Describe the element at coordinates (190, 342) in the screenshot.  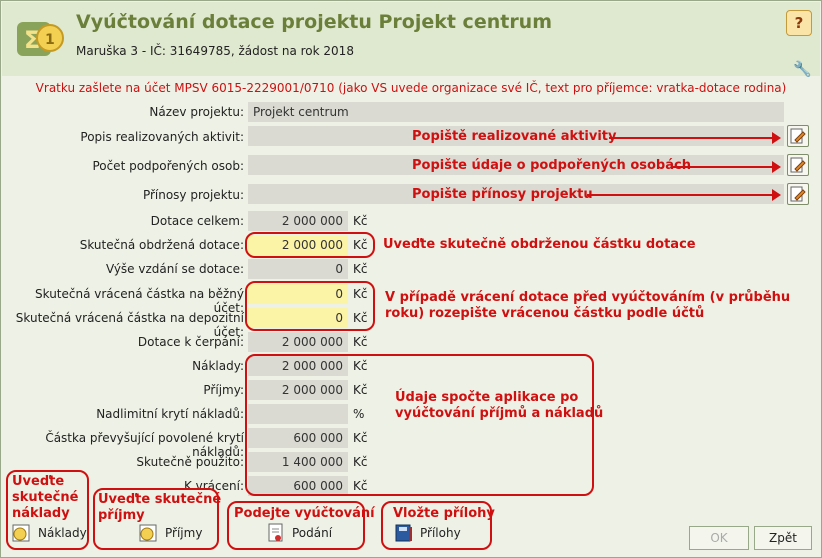
I see `label-dotace-cerpani: Dotace k čerpání:` at that location.